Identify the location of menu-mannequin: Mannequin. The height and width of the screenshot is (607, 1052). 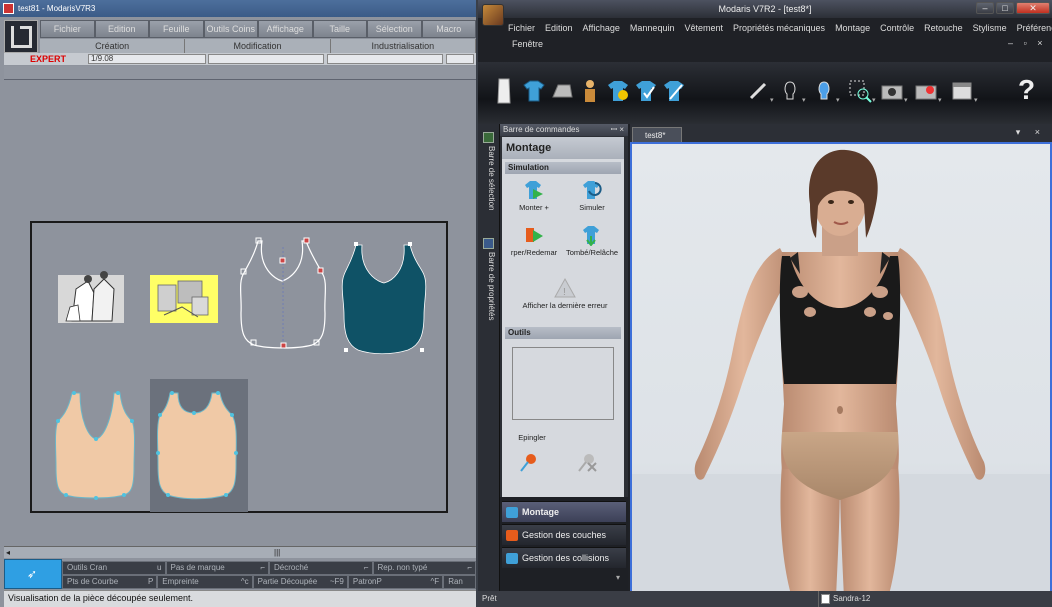
(652, 28).